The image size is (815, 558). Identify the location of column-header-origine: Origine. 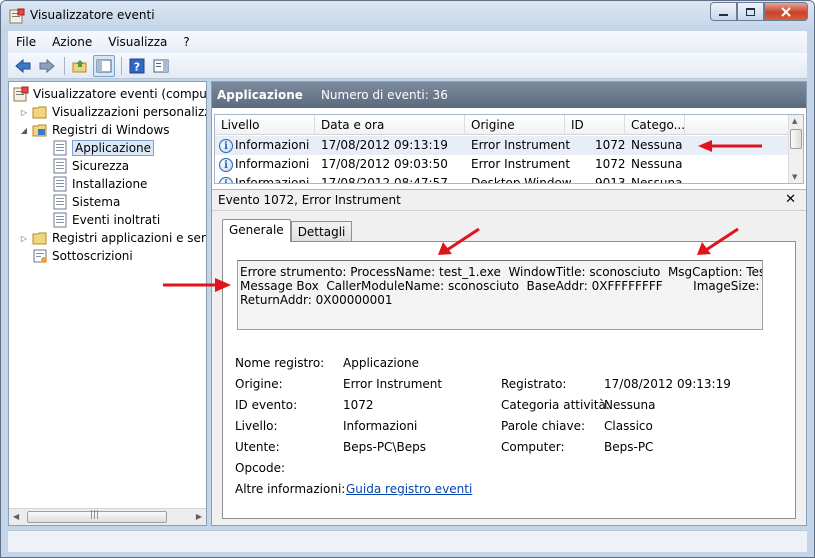
(515, 125).